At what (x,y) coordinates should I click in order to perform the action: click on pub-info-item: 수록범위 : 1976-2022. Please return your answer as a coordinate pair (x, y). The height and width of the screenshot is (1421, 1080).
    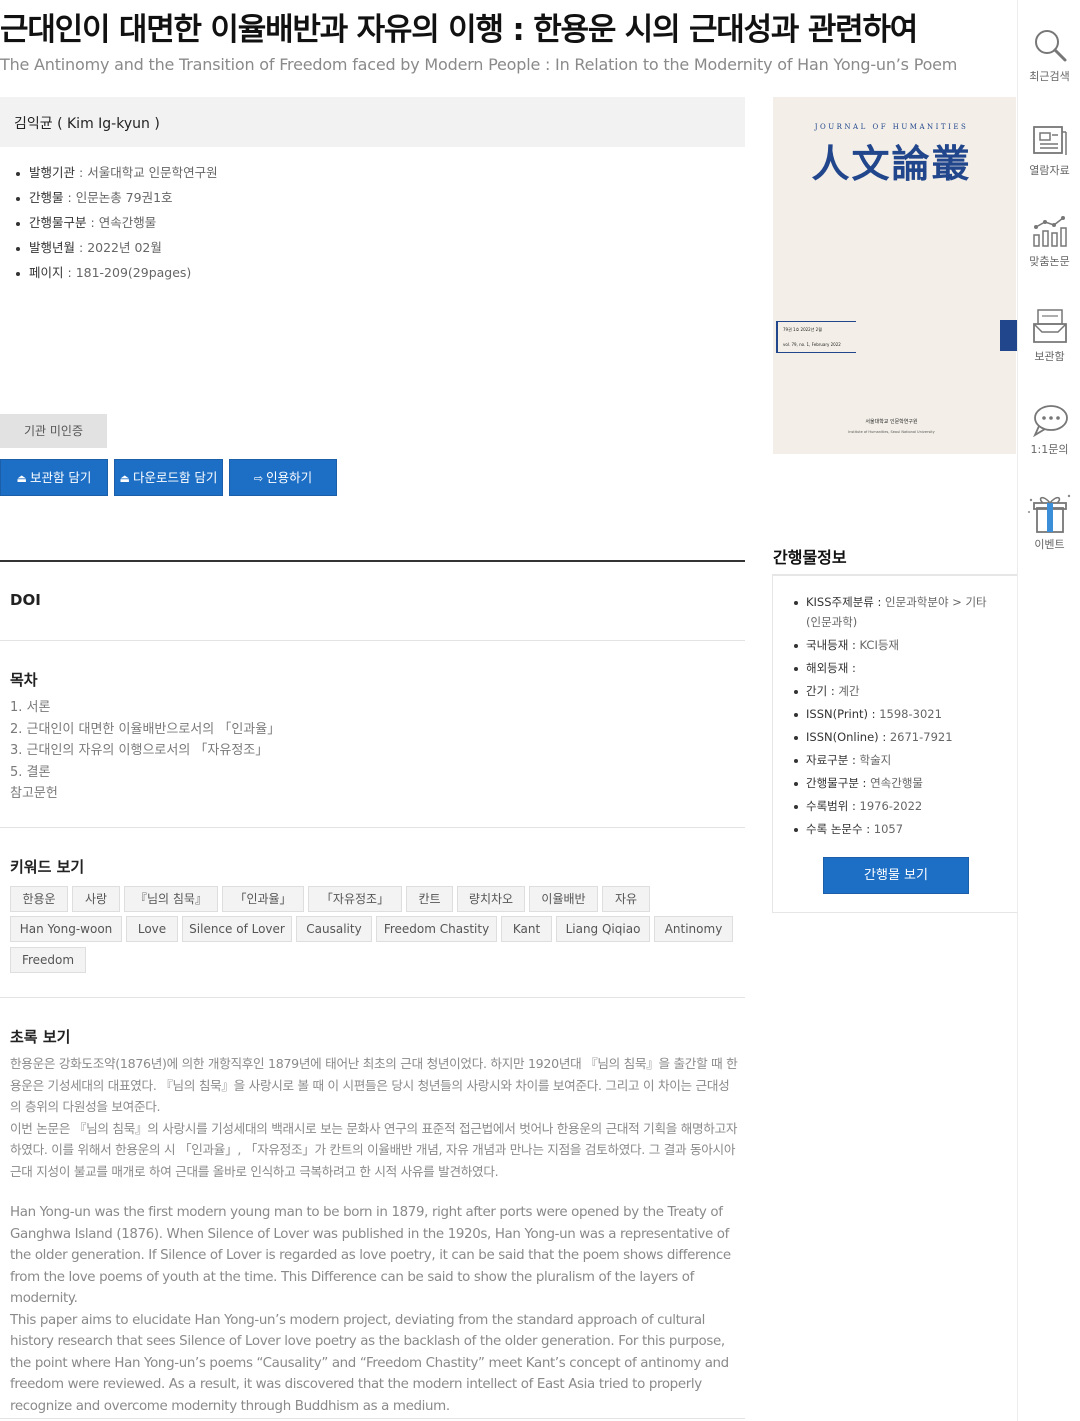
    Looking at the image, I should click on (896, 806).